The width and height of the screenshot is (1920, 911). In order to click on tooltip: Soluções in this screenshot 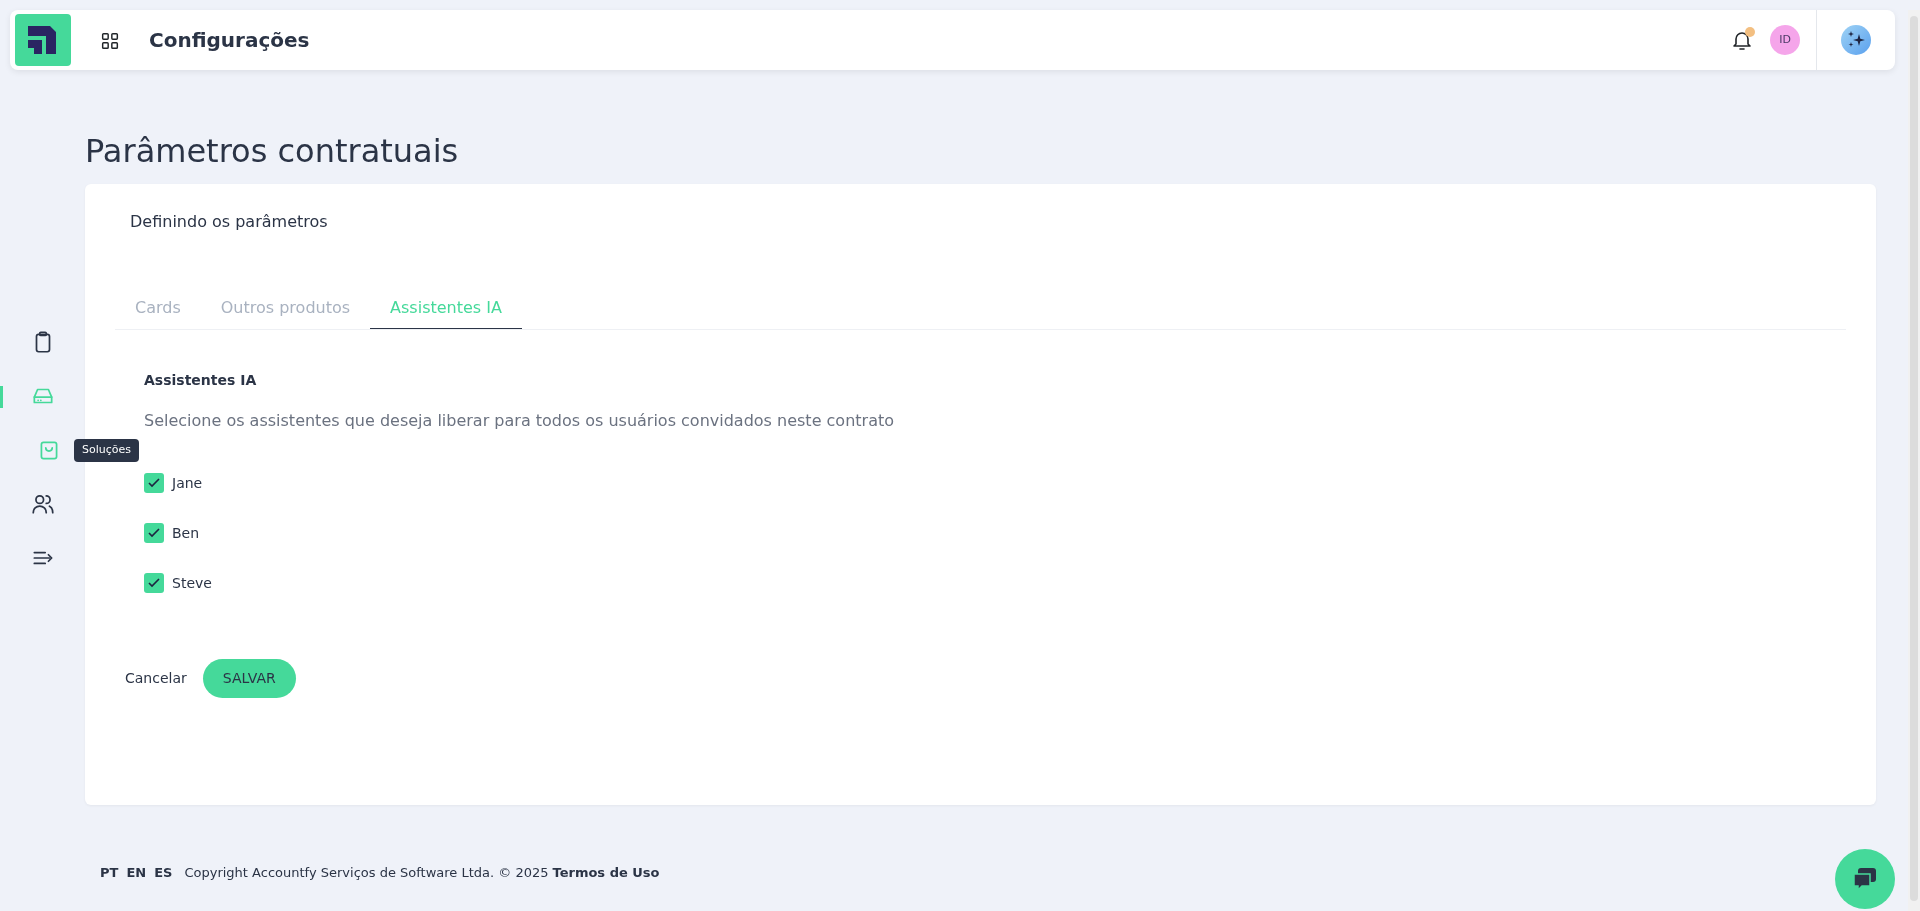, I will do `click(107, 450)`.